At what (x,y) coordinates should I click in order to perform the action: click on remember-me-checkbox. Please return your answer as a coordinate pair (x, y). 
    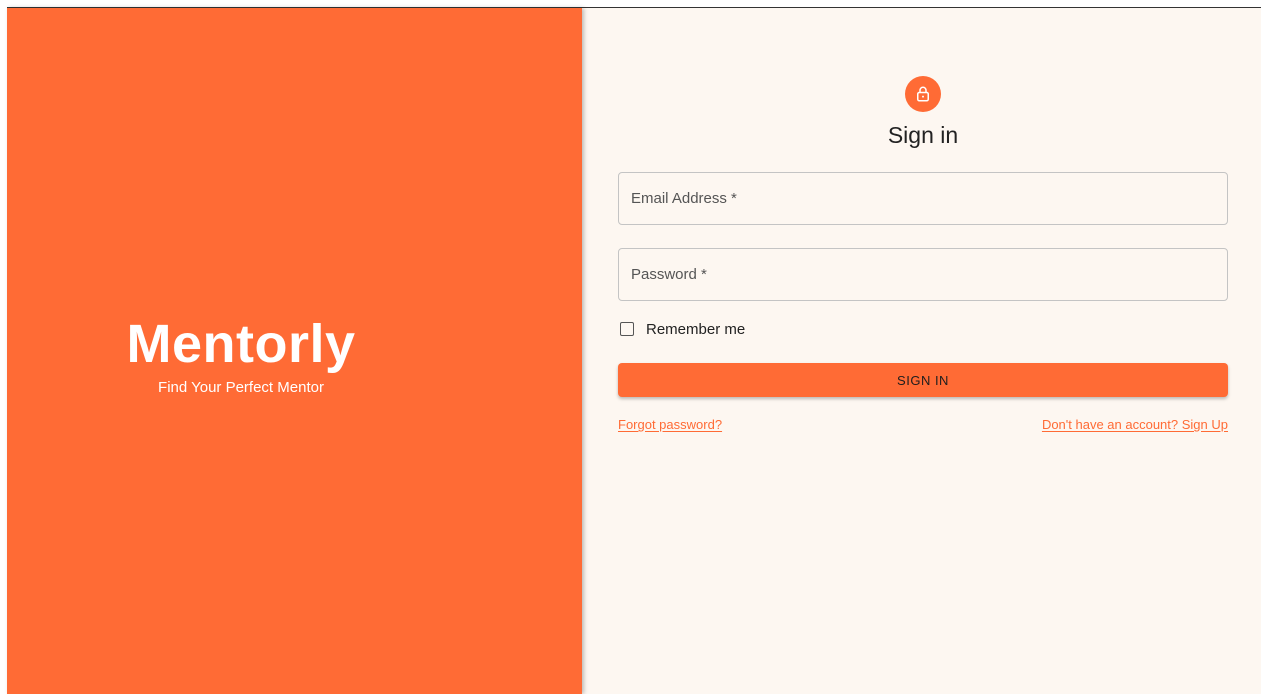
    Looking at the image, I should click on (627, 329).